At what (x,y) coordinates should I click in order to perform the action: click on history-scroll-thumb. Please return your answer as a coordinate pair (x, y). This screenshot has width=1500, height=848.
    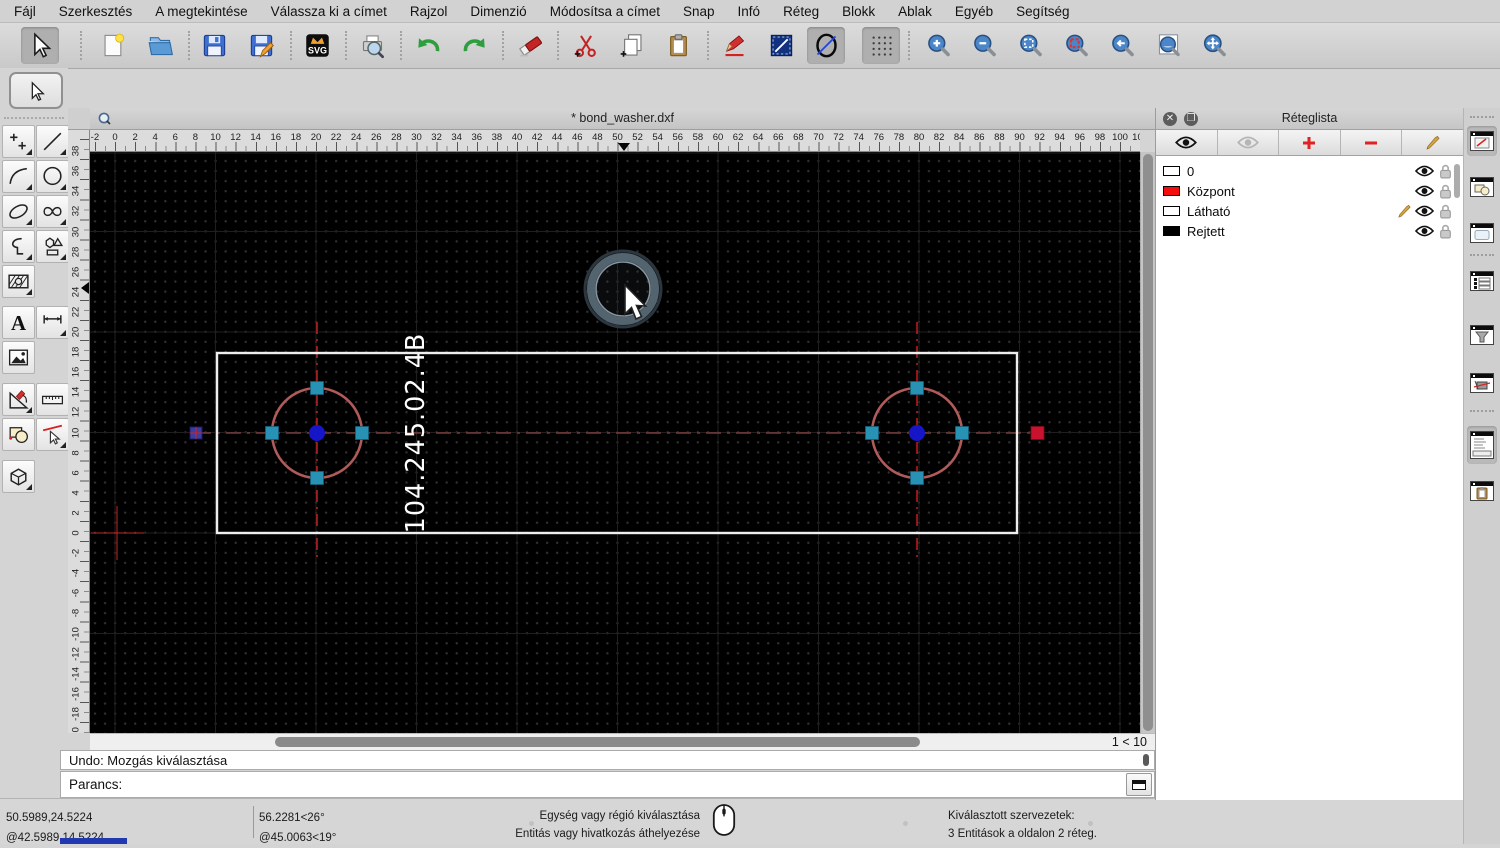
    Looking at the image, I should click on (1146, 760).